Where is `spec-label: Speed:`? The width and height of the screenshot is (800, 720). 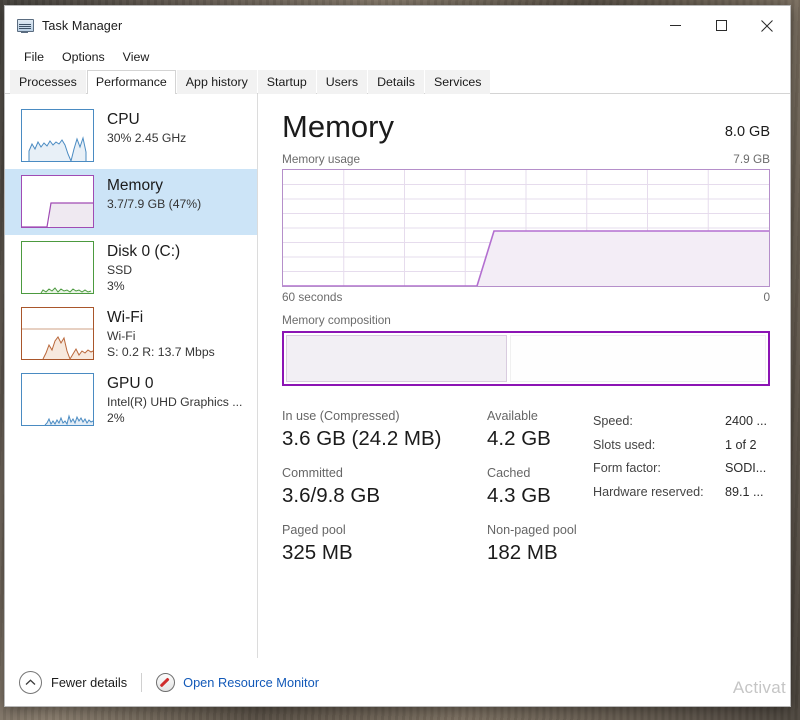 spec-label: Speed: is located at coordinates (613, 421).